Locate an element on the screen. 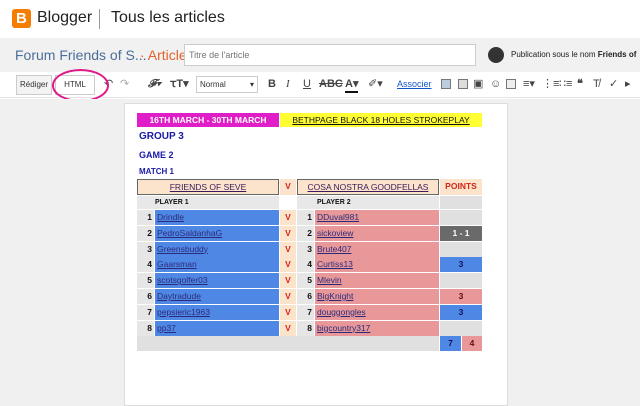 Image resolution: width=640 pixels, height=406 pixels. team2-player-link: Brute407 is located at coordinates (377, 249).